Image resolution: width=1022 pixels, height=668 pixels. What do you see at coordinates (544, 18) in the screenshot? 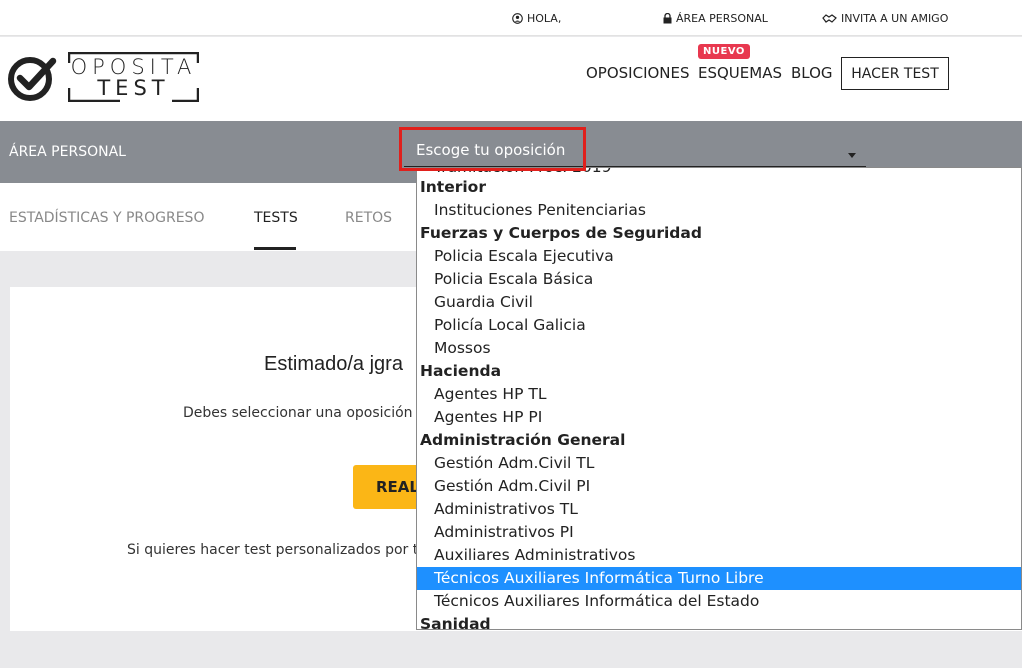
I see `hola-label: HOLA,` at bounding box center [544, 18].